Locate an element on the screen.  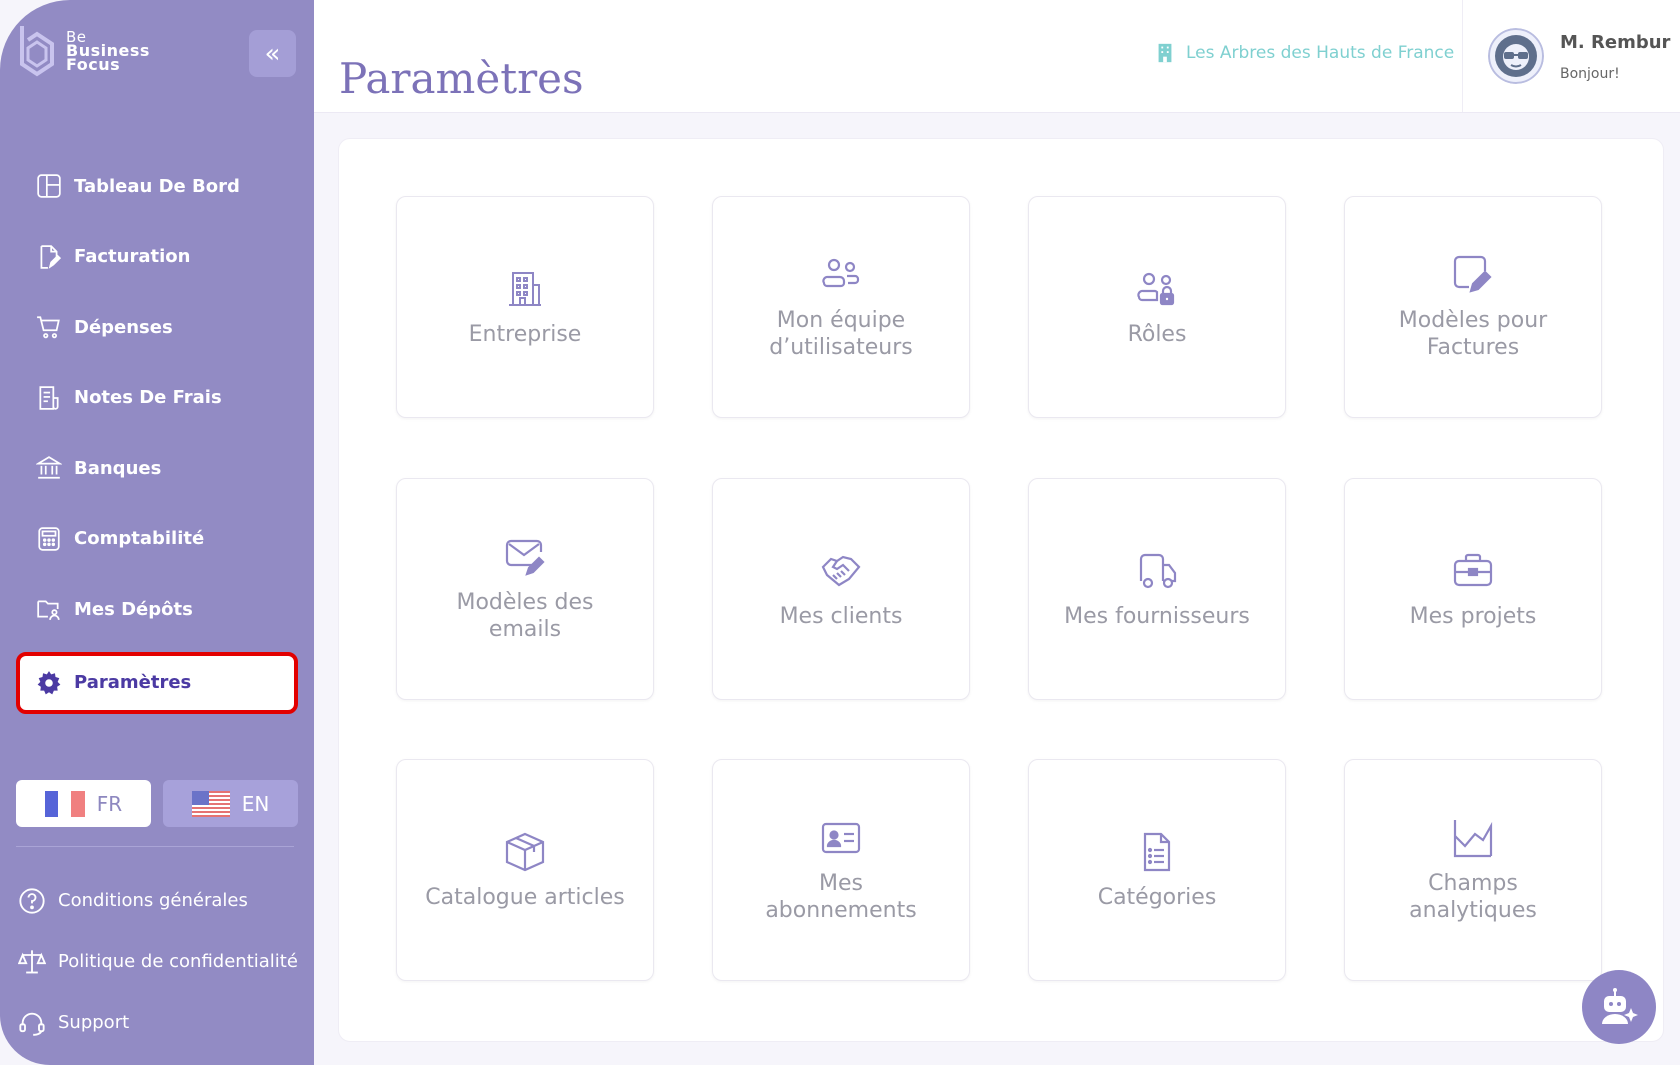
sidebar-item-depenses: Dépenses is located at coordinates (157, 327).